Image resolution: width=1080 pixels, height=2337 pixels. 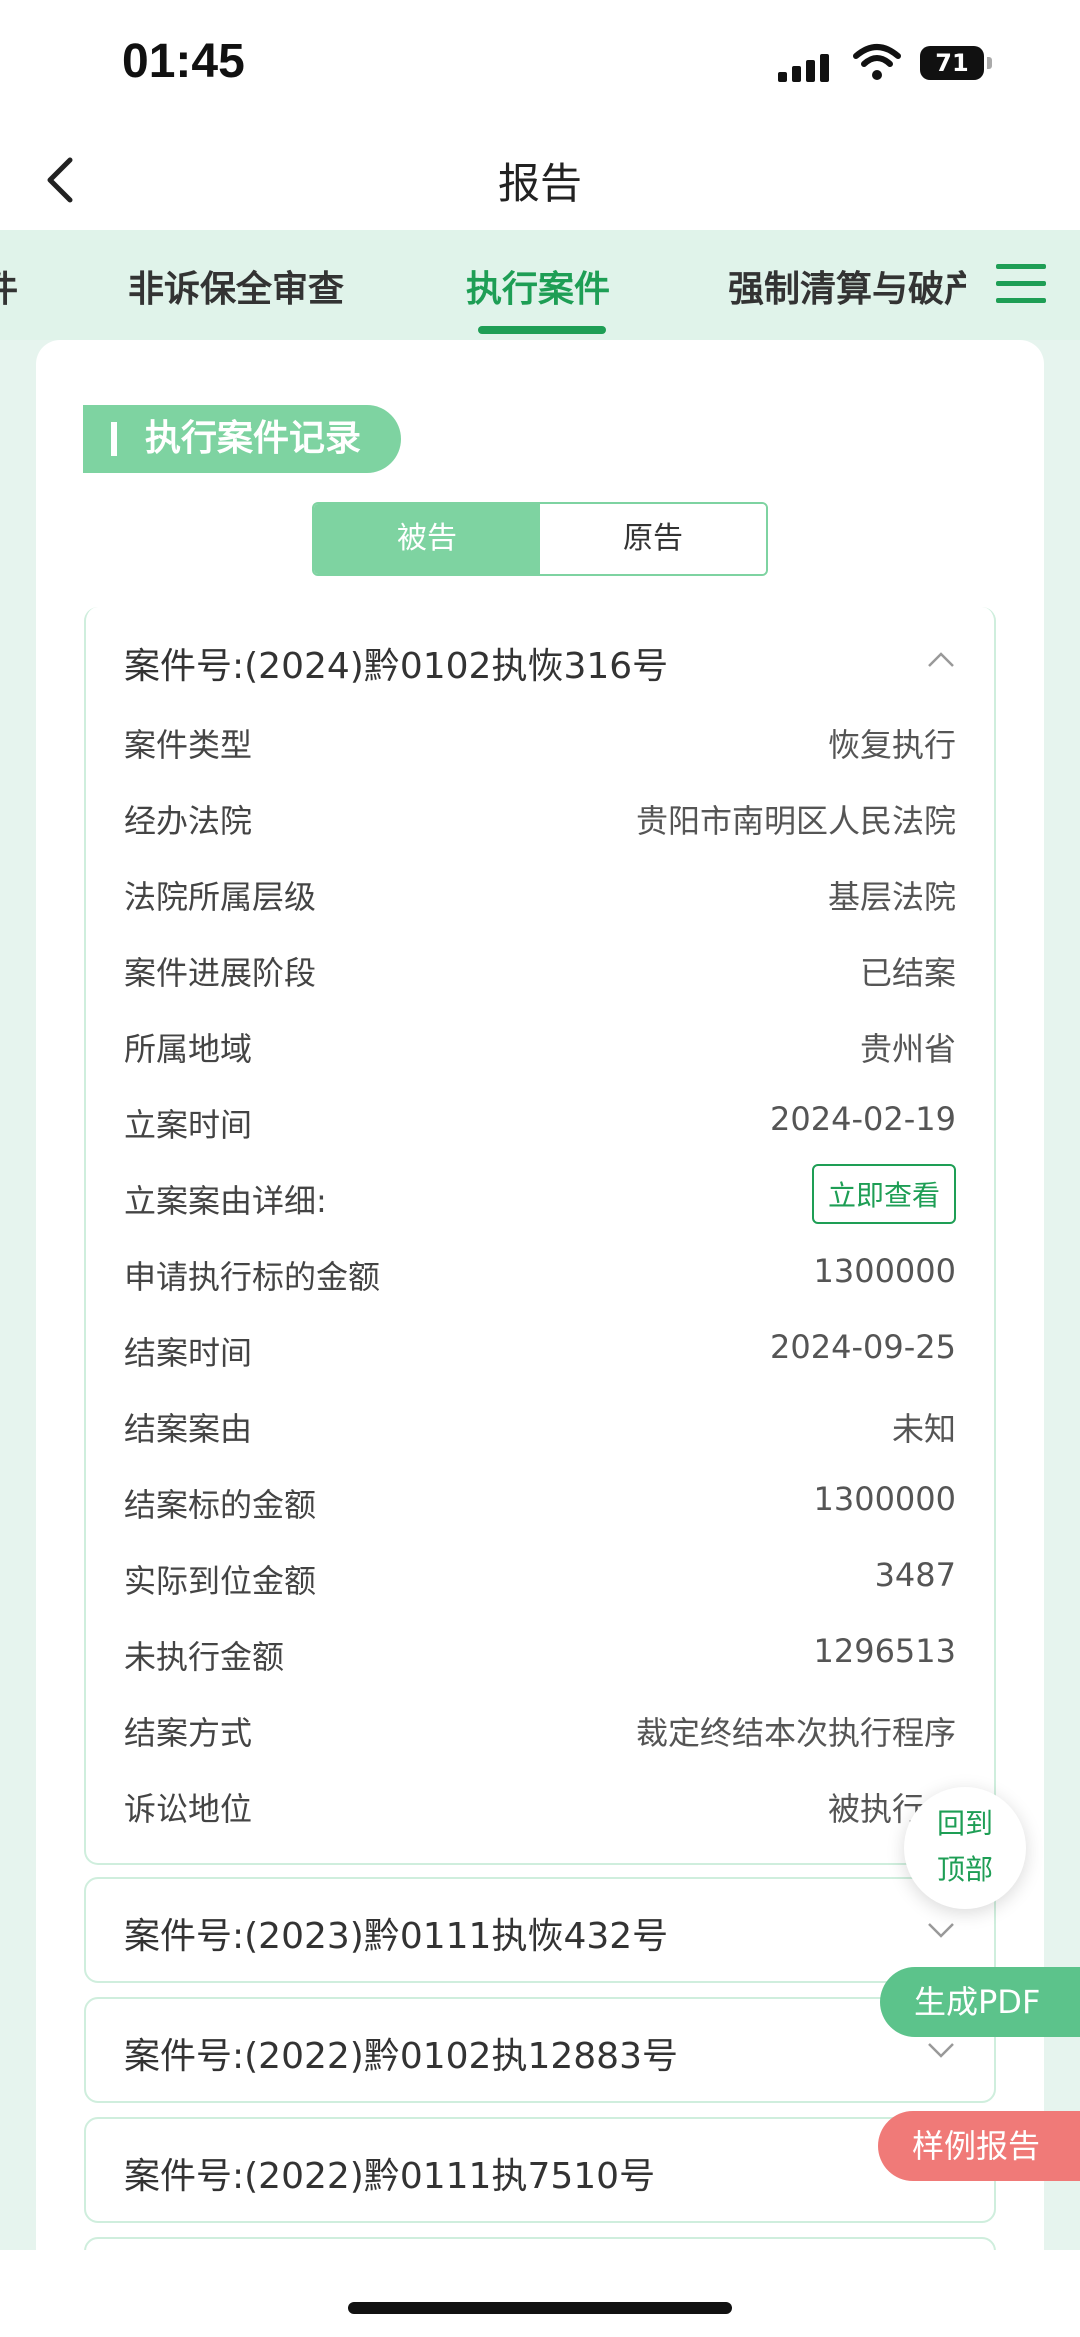 I want to click on case-title: 案件号:(2022)黔0102执12883号, so click(x=401, y=2056).